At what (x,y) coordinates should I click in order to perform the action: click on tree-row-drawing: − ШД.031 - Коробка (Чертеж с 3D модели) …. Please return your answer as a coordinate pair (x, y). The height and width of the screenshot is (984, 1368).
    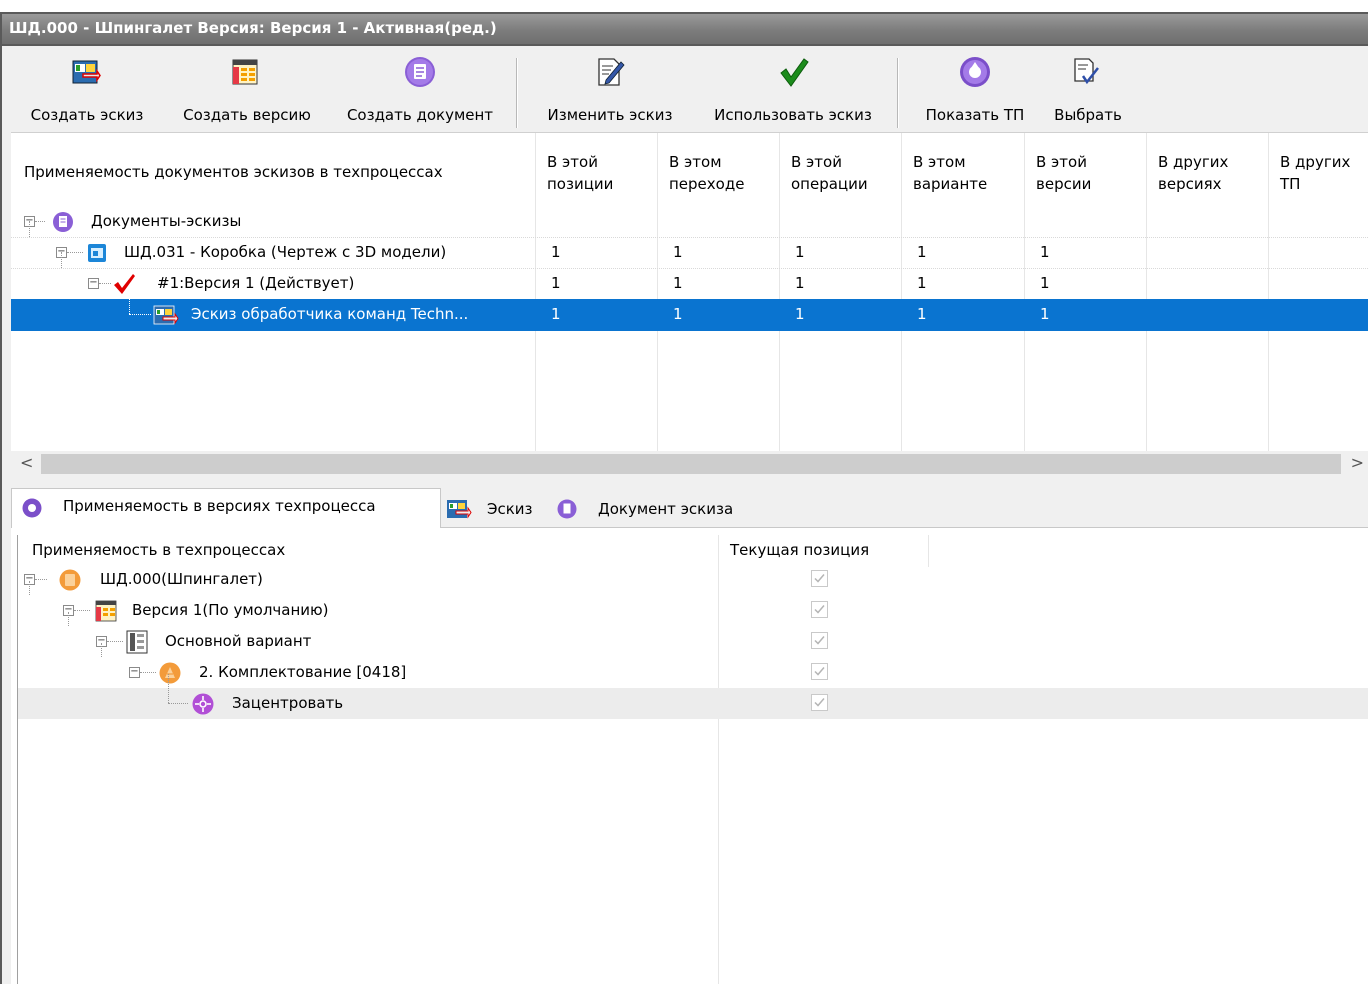
    Looking at the image, I should click on (689, 245).